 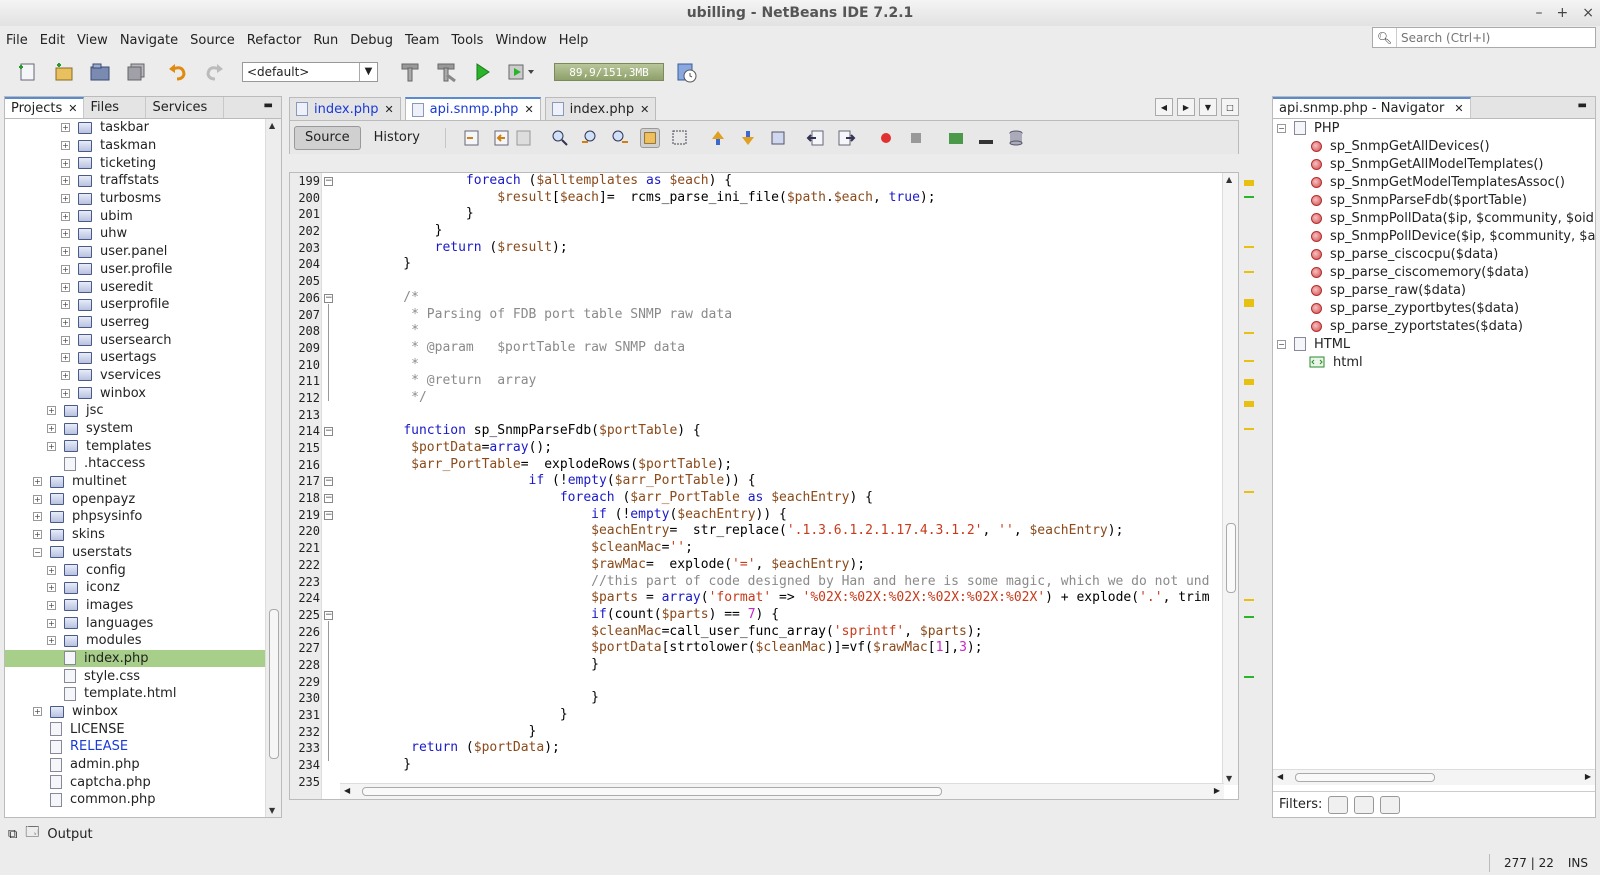 What do you see at coordinates (135, 305) in the screenshot?
I see `tree-item: + userprofile` at bounding box center [135, 305].